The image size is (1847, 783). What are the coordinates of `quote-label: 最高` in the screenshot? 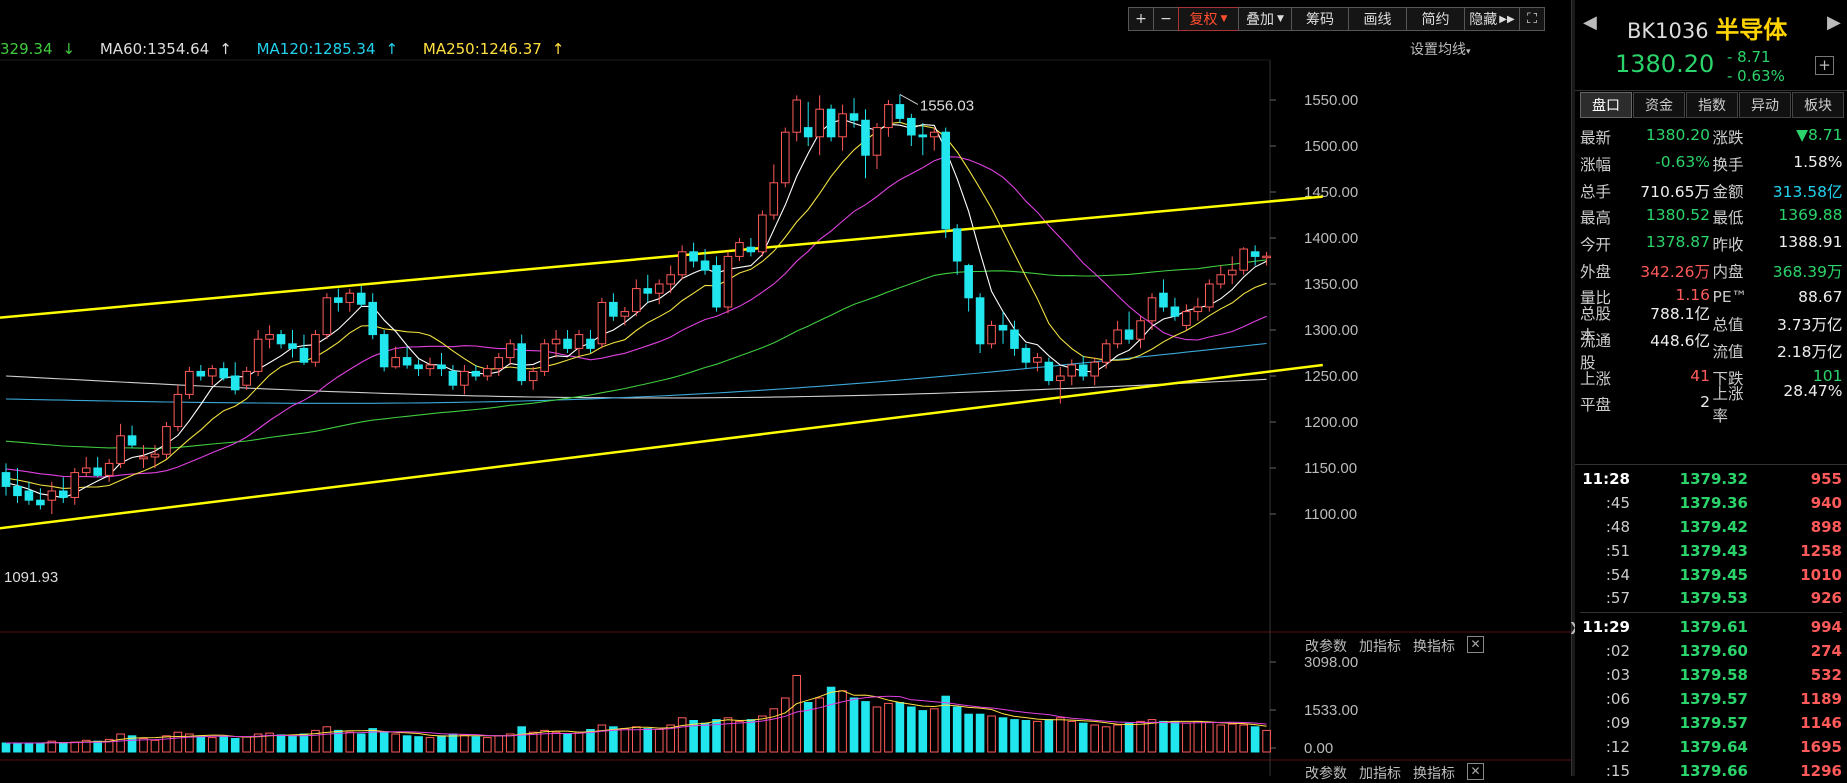 It's located at (1596, 218).